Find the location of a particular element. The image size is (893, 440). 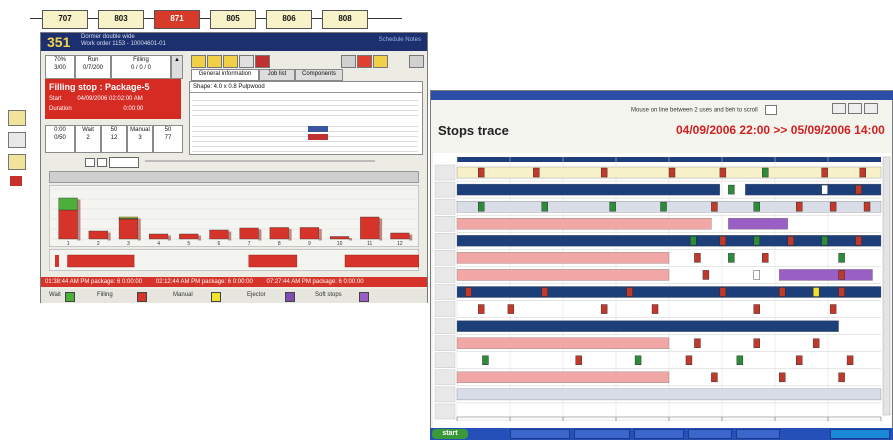

tab-components: Components is located at coordinates (319, 75).